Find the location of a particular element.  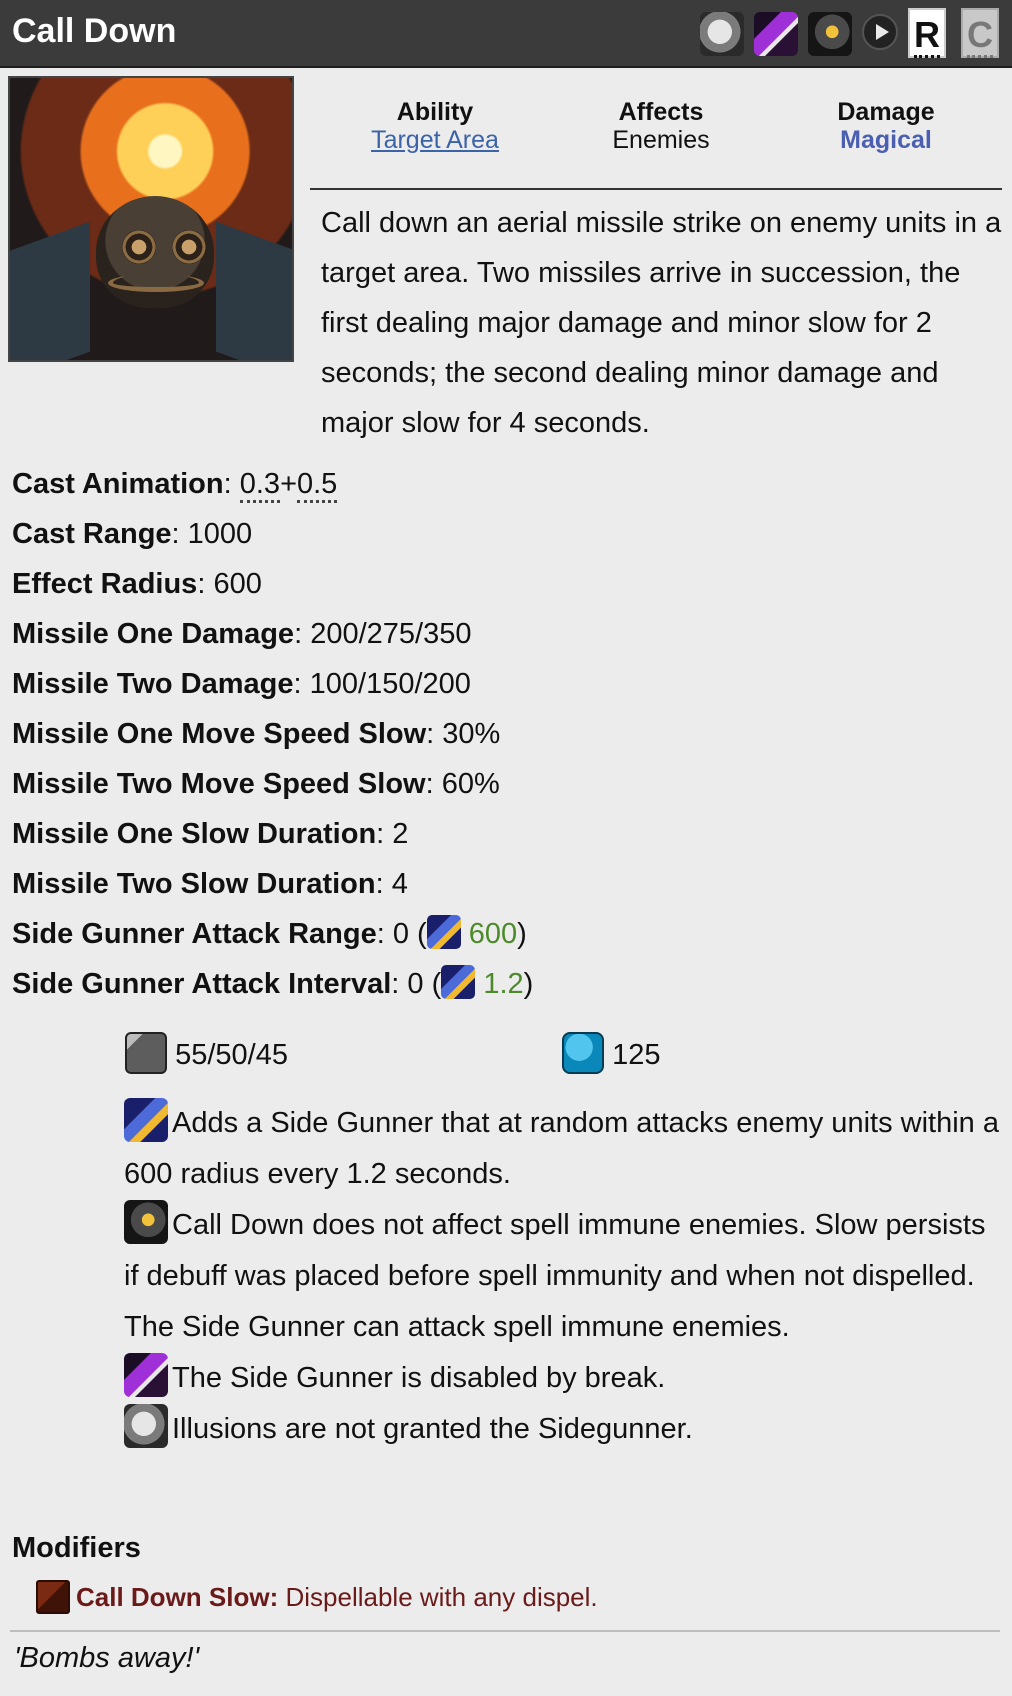

damage-type: Damage Magical is located at coordinates (886, 126).